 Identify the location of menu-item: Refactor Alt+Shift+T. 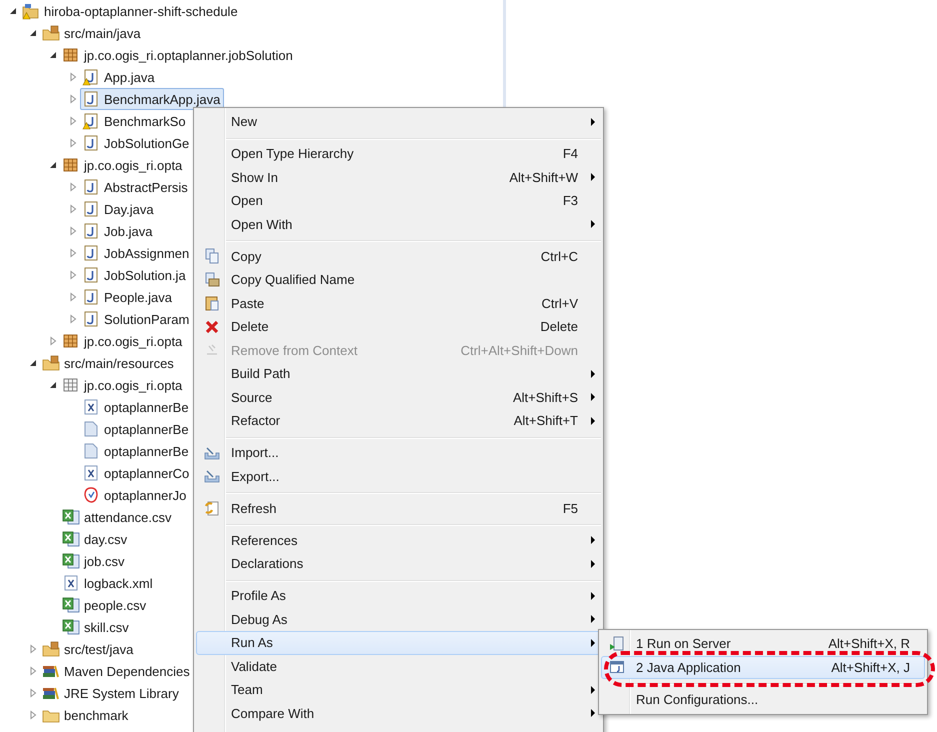
(398, 420).